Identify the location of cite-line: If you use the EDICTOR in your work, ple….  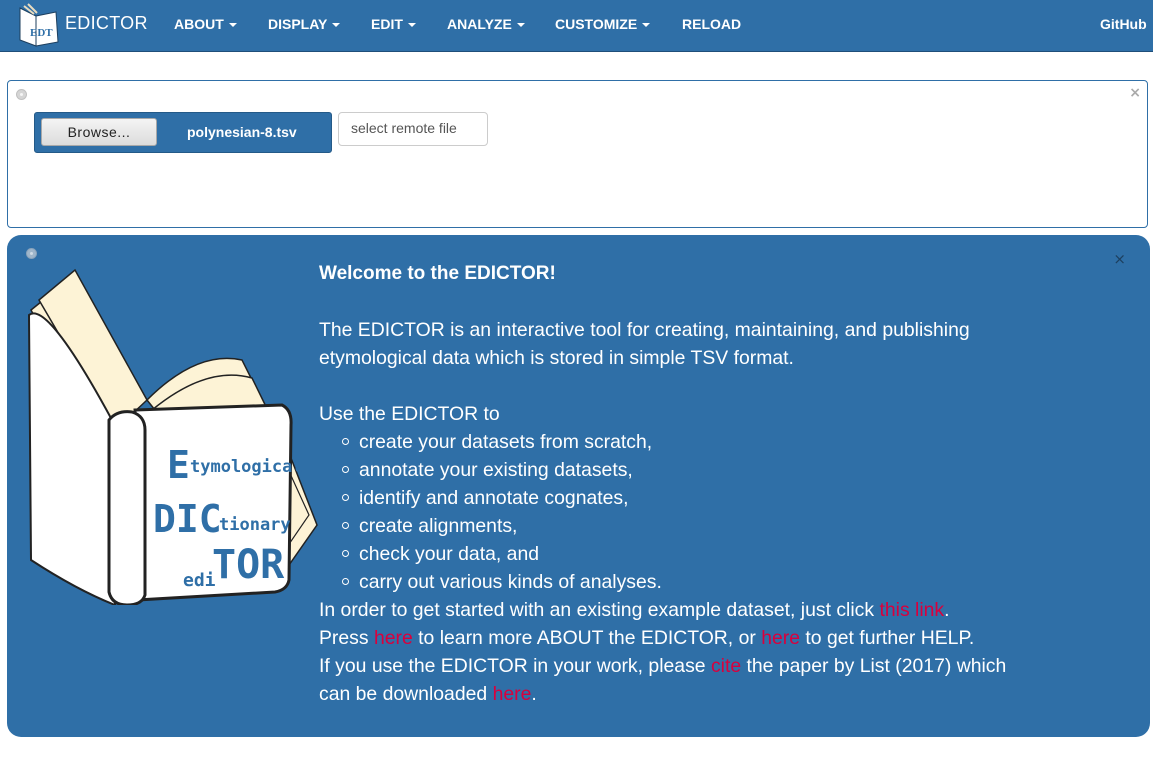
(669, 680).